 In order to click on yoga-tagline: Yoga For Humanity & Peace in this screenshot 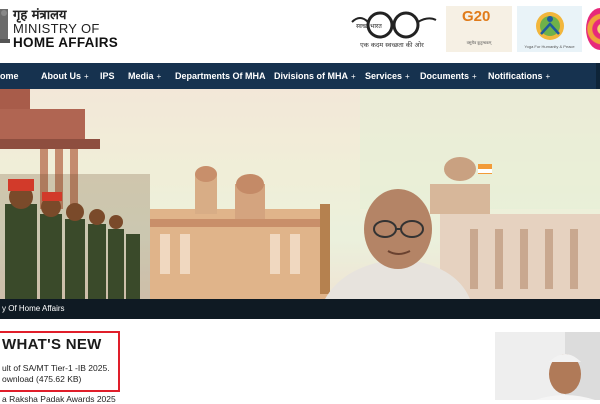, I will do `click(549, 46)`.